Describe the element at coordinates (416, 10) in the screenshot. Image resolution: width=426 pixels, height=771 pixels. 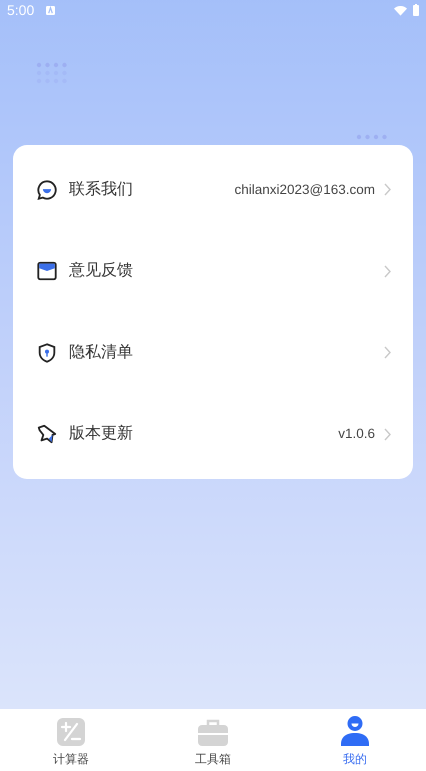
I see `battery-icon` at that location.